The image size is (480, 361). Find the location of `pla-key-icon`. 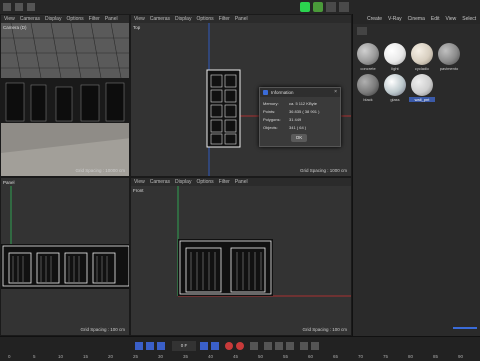

pla-key-icon is located at coordinates (315, 346).